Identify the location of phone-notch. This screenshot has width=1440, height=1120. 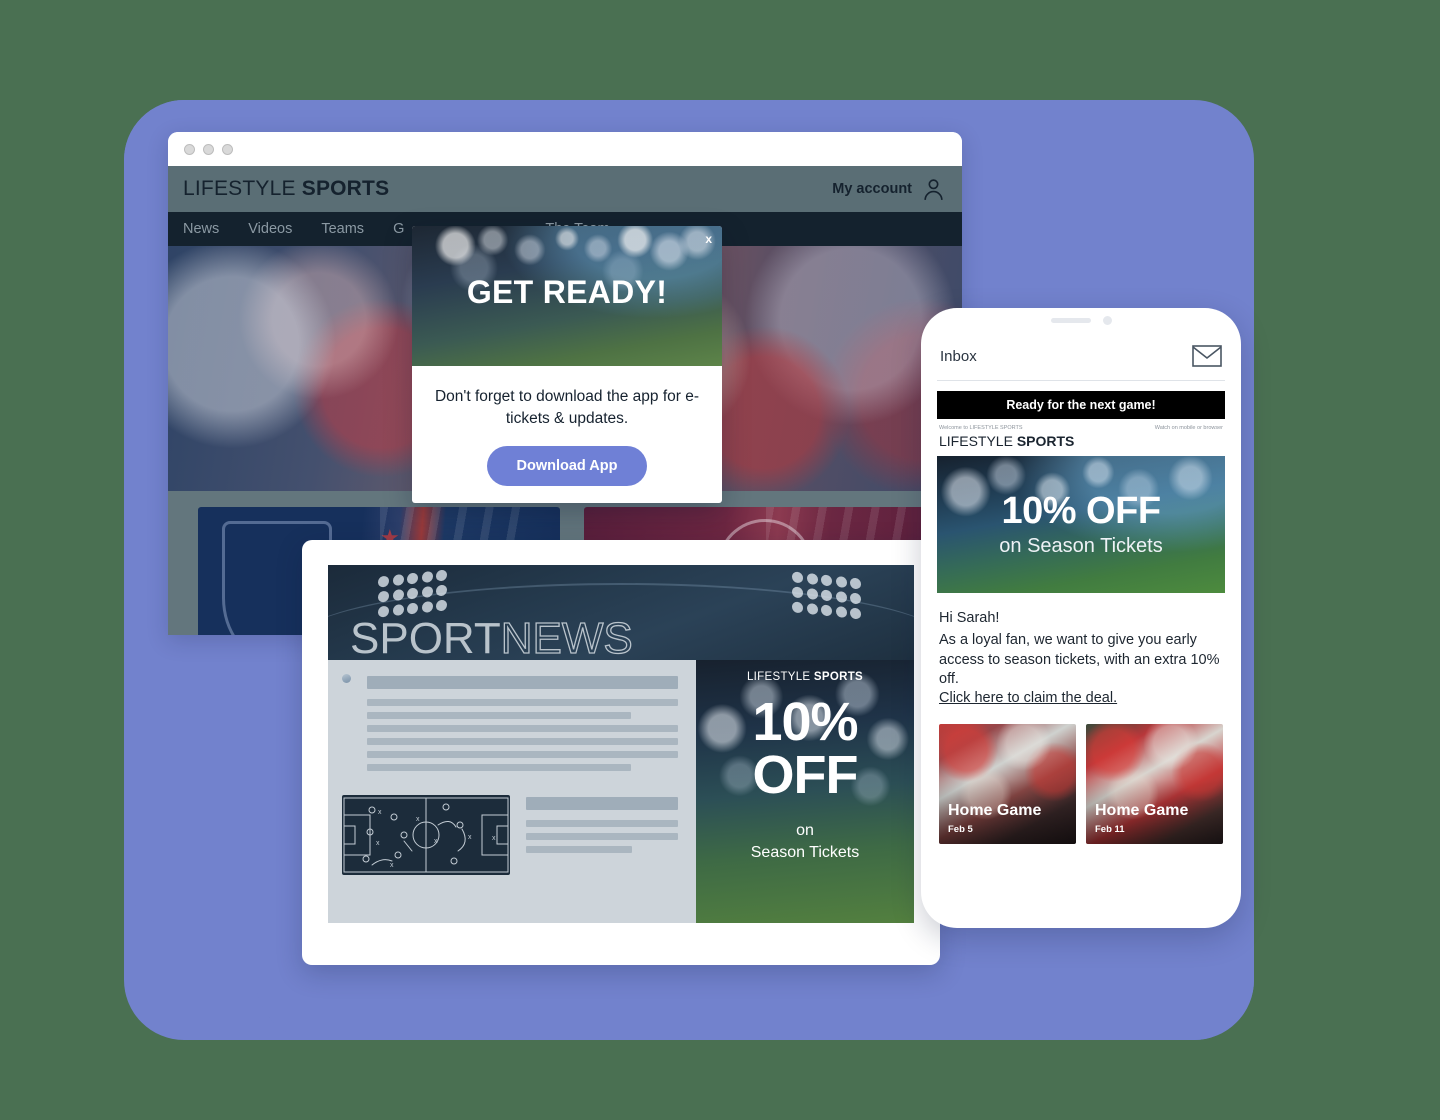
(1081, 320).